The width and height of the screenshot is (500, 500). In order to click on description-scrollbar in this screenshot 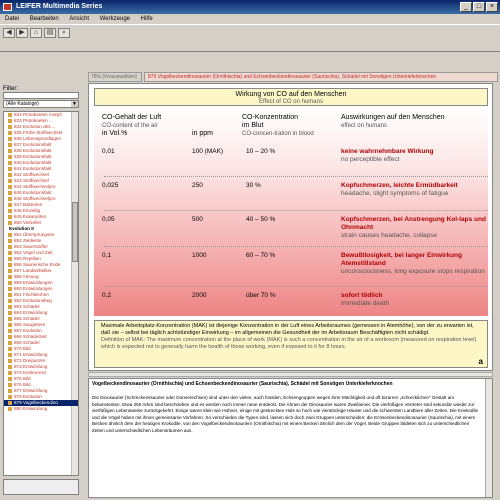, I will do `click(488, 438)`.